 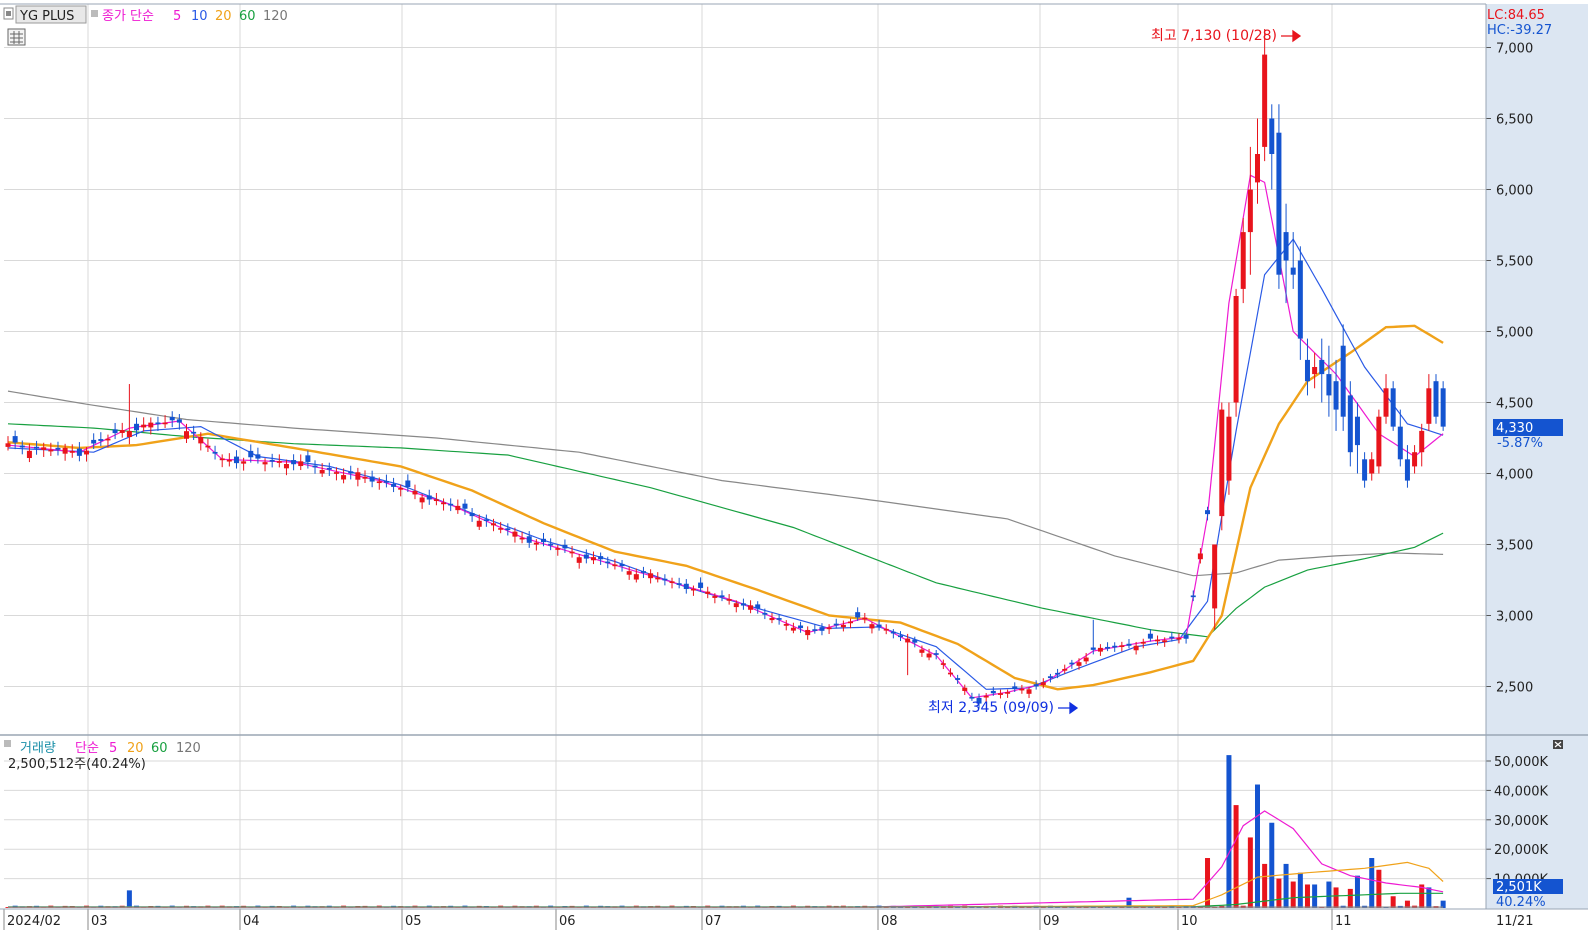 What do you see at coordinates (1343, 921) in the screenshot?
I see `date-tick-label: 11` at bounding box center [1343, 921].